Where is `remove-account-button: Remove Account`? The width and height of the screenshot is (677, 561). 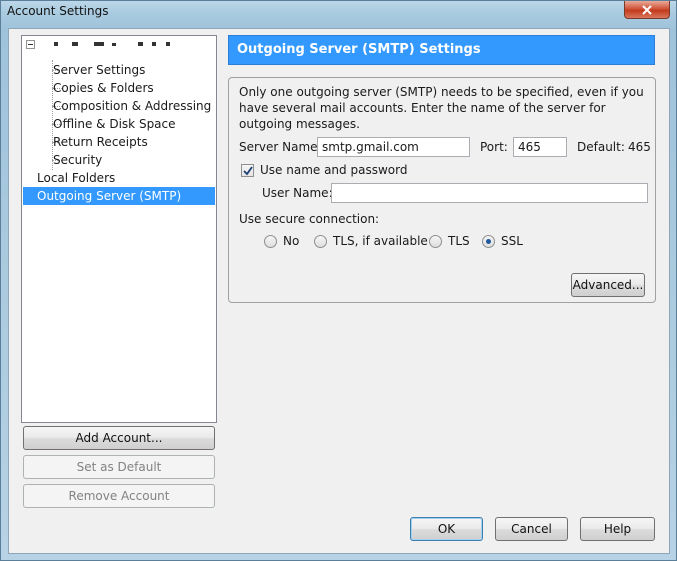 remove-account-button: Remove Account is located at coordinates (119, 496).